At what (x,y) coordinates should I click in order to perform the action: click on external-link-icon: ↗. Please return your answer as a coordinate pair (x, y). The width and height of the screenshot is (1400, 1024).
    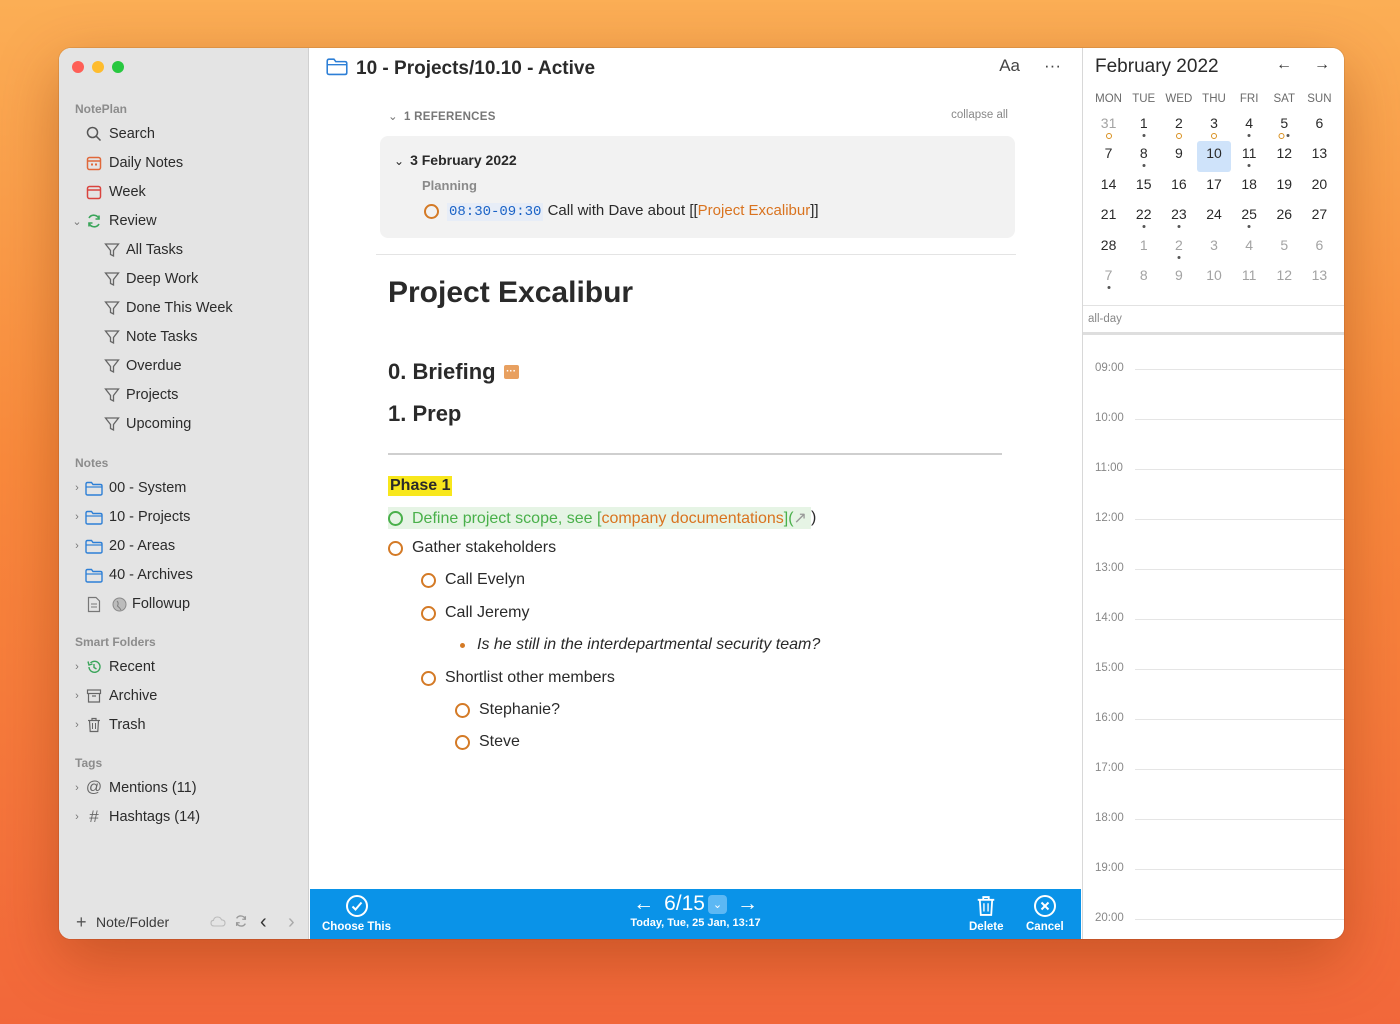
    Looking at the image, I should click on (800, 518).